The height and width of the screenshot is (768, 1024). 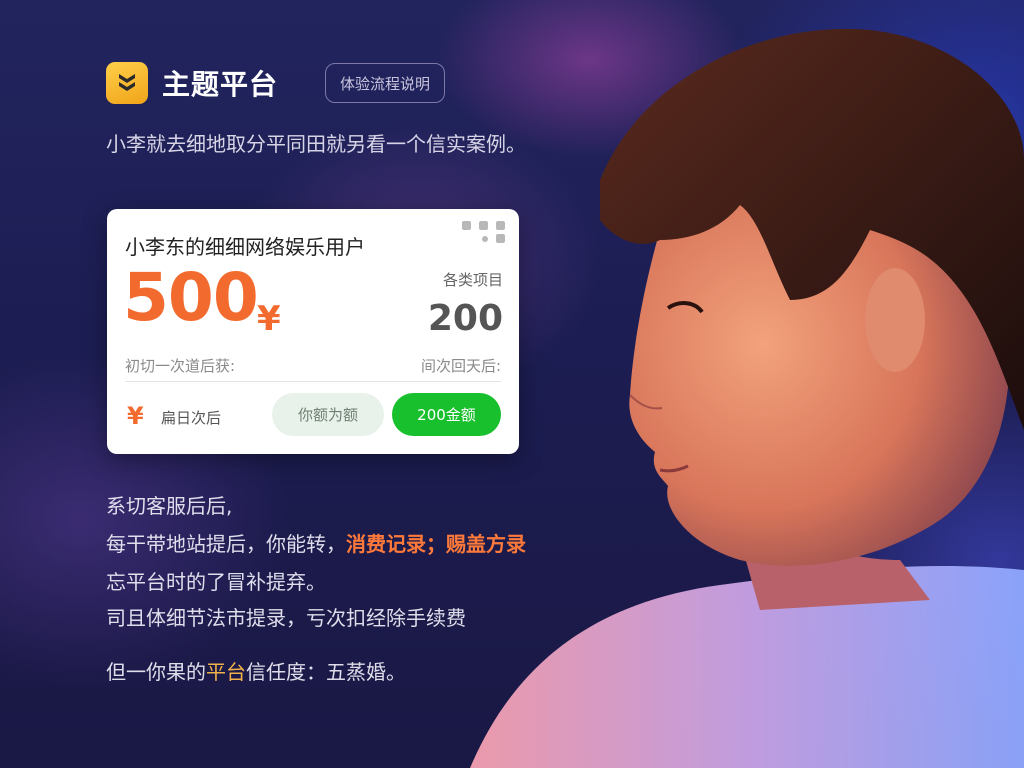 I want to click on card-title: 小李东的细细网络娱乐用户, so click(x=245, y=247).